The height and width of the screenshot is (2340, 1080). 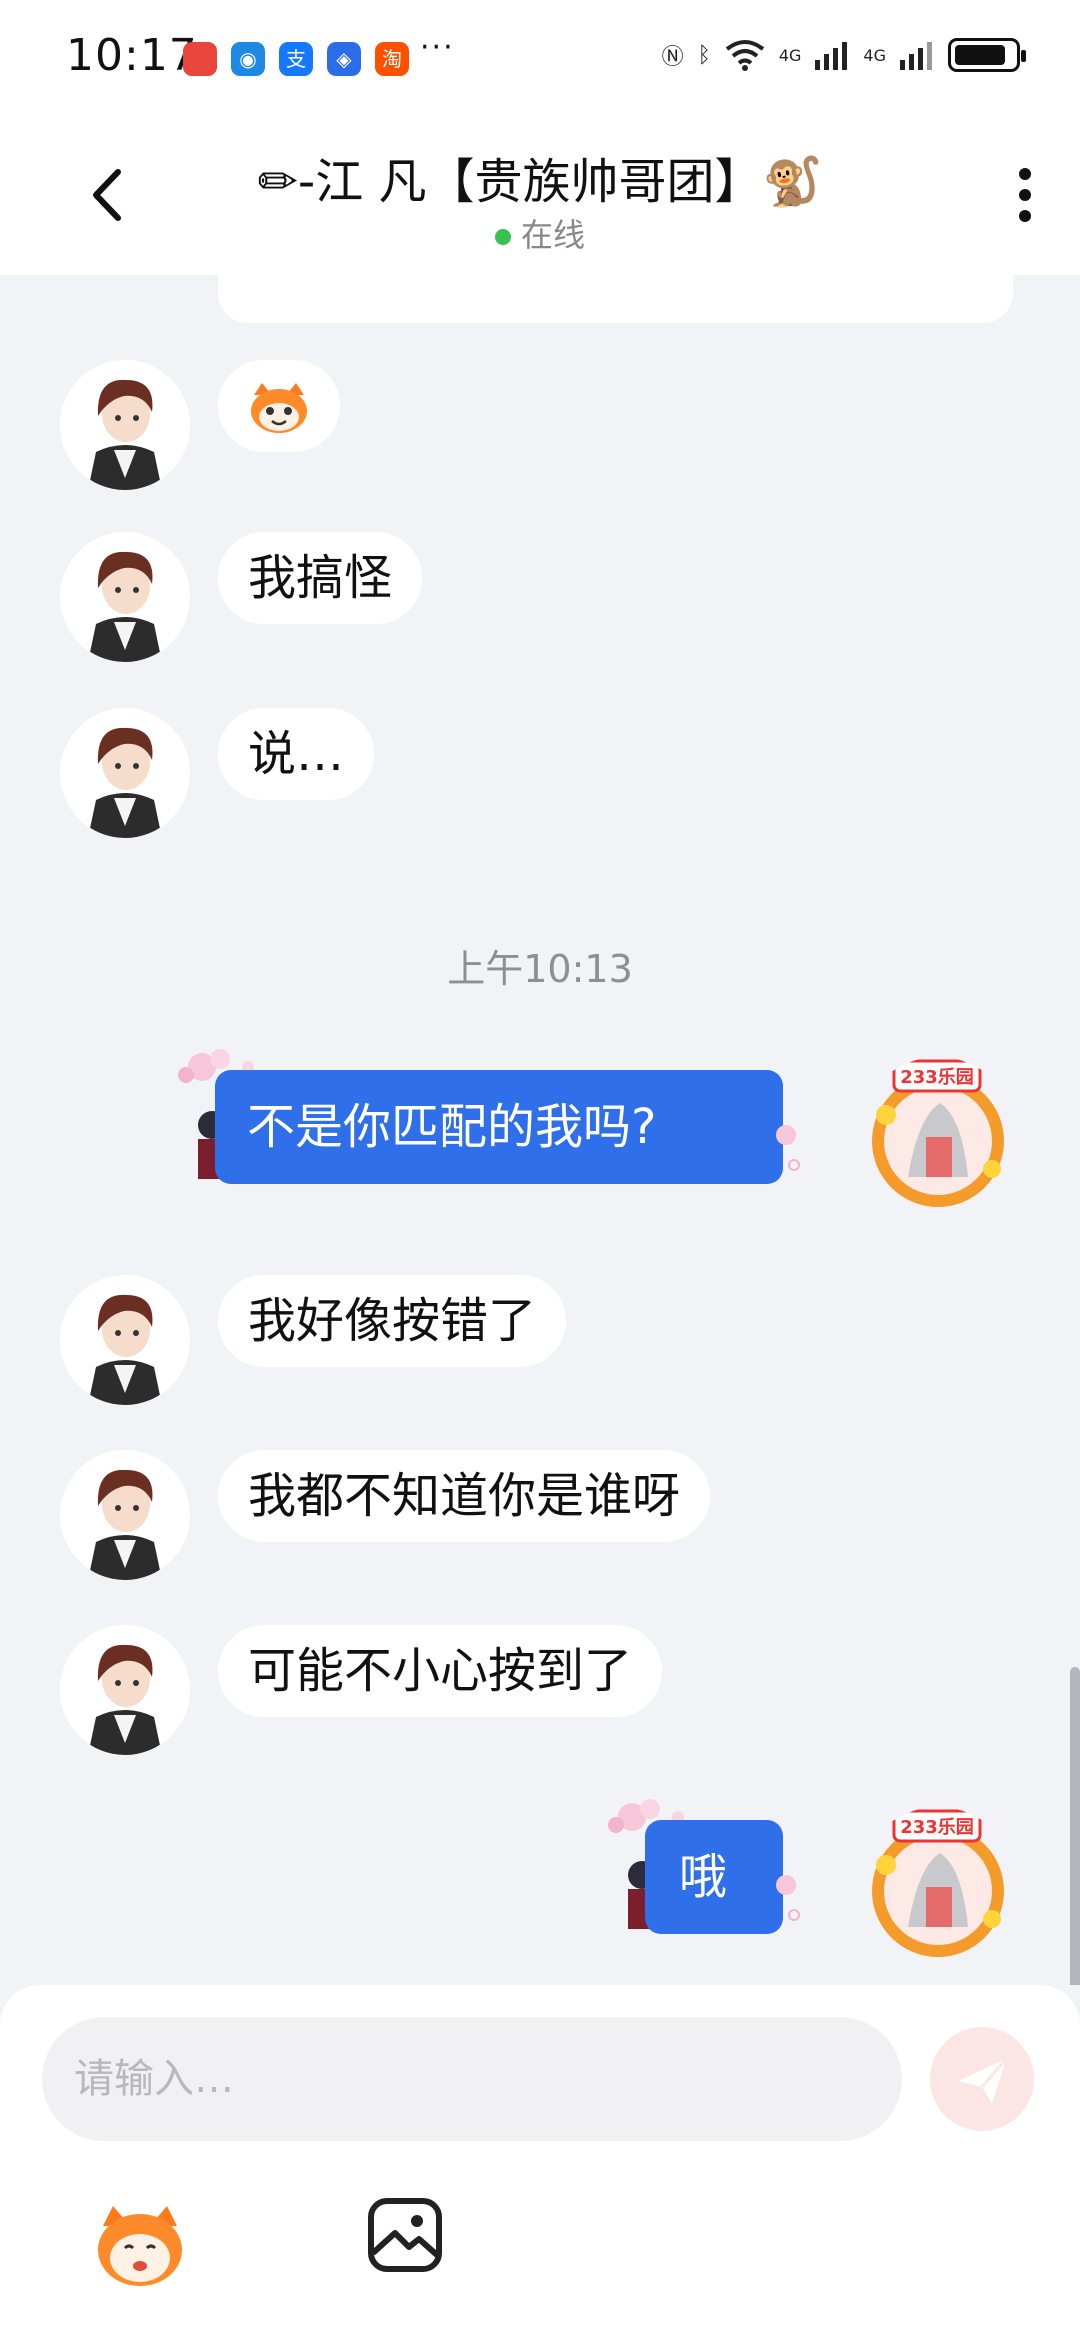 What do you see at coordinates (540, 969) in the screenshot?
I see `message-timestamp: 上午10:13` at bounding box center [540, 969].